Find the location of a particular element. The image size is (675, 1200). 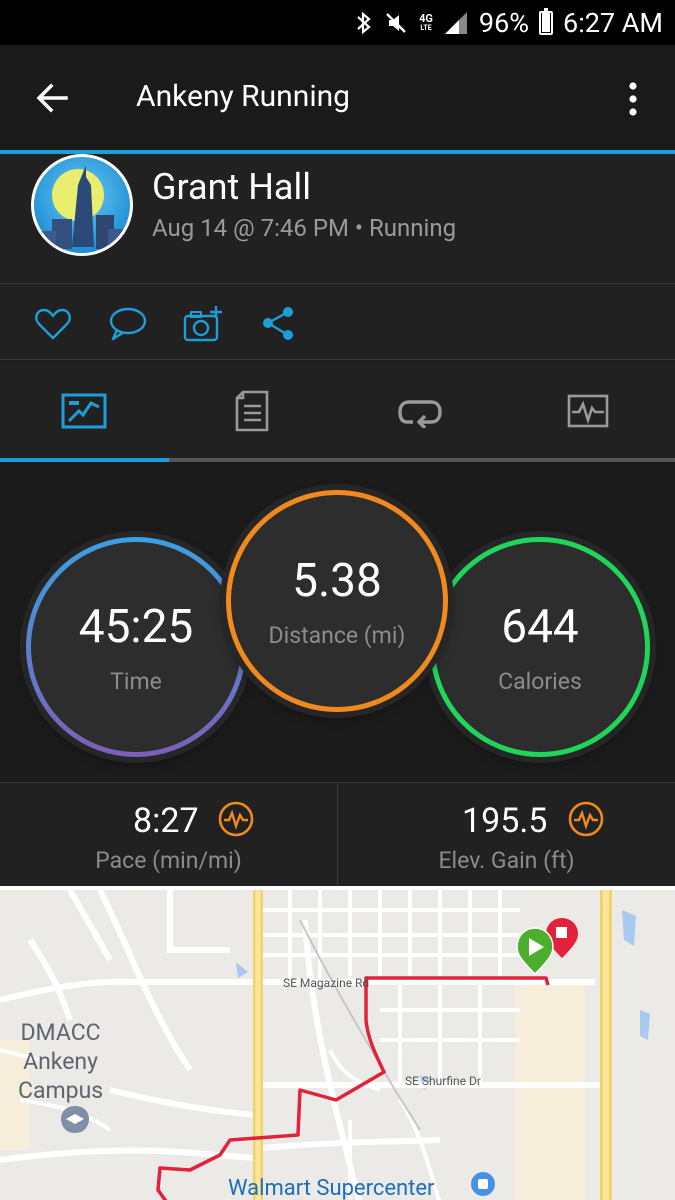

activity-header: Grant Hall Aug 14 @ 7:46 PM • Running is located at coordinates (337, 219).